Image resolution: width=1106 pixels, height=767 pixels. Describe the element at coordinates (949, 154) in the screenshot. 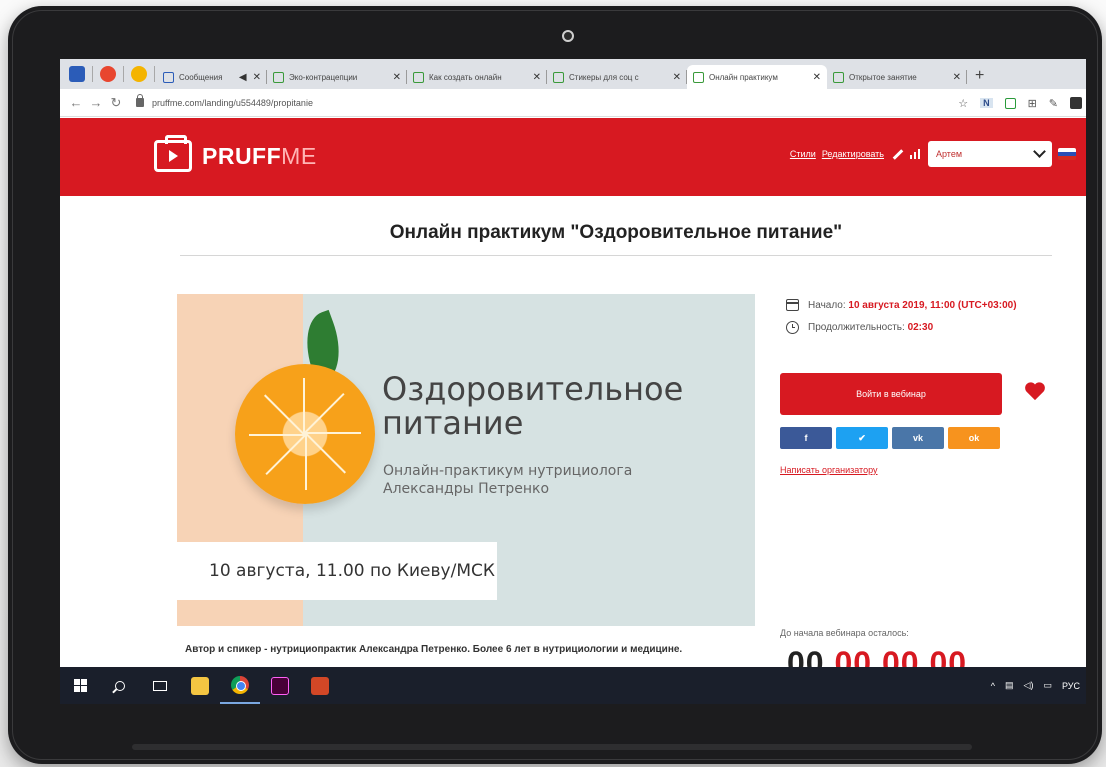

I see `user-name: Артем` at that location.